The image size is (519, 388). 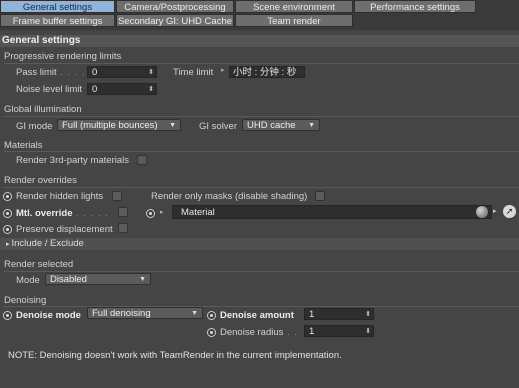 I want to click on render-selected-mode-label: Mode, so click(x=28, y=280).